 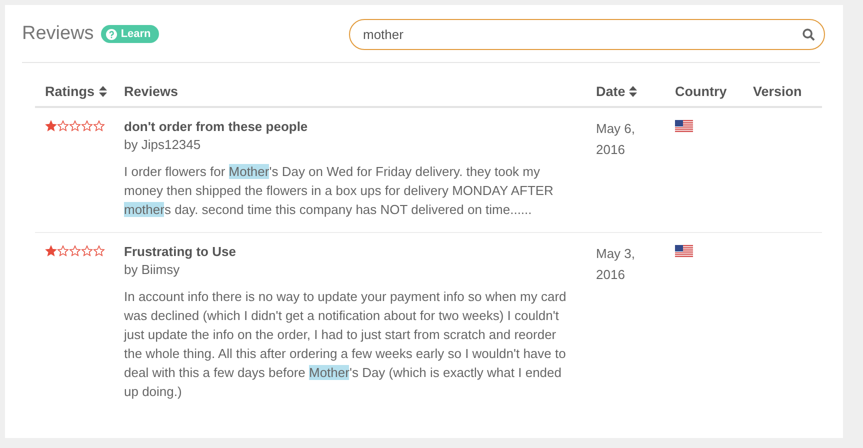 What do you see at coordinates (616, 139) in the screenshot?
I see `review-date: May 6, 2016` at bounding box center [616, 139].